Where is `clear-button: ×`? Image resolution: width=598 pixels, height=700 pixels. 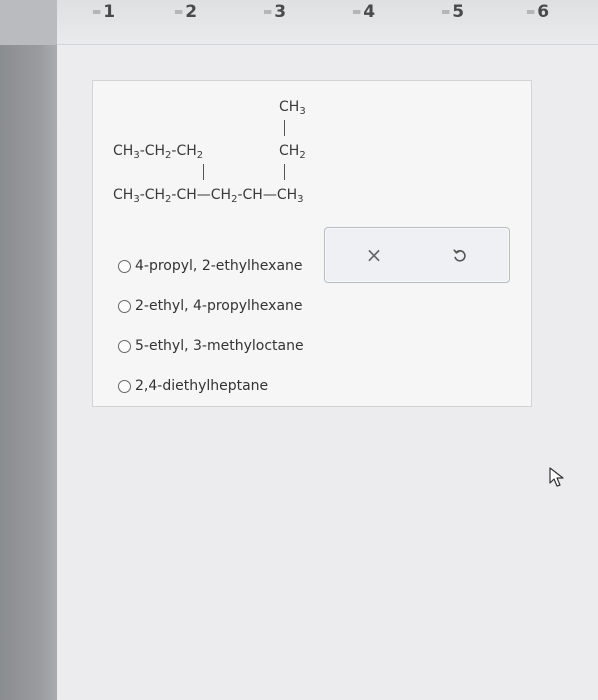
clear-button: × is located at coordinates (374, 255).